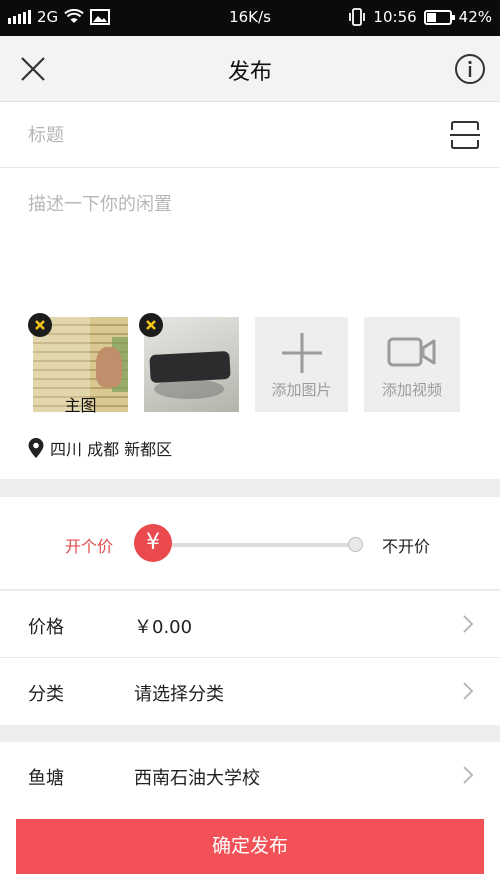 The image size is (500, 889). I want to click on pond-value: 西南石油大学校, so click(197, 778).